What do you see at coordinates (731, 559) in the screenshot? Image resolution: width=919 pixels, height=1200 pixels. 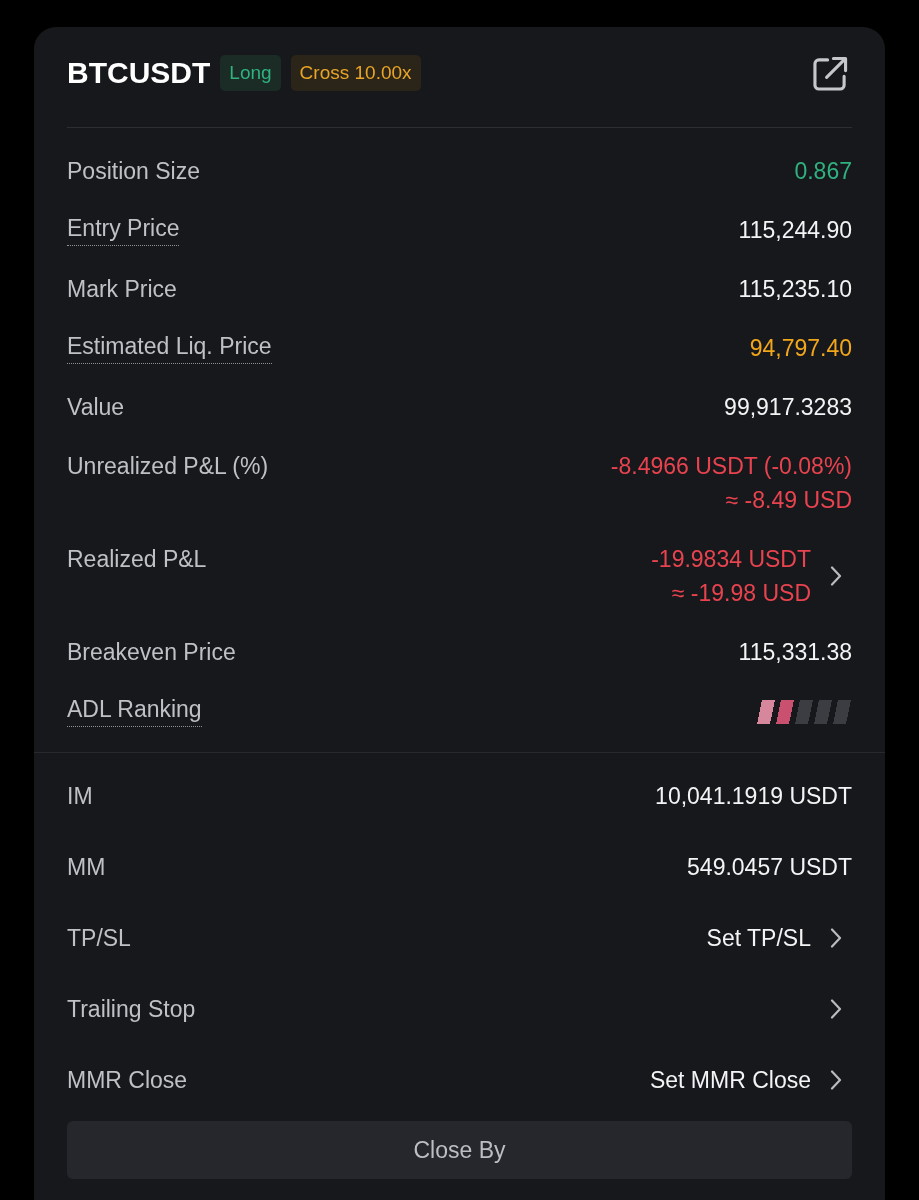 I see `field-value: -19.9834 USDT` at bounding box center [731, 559].